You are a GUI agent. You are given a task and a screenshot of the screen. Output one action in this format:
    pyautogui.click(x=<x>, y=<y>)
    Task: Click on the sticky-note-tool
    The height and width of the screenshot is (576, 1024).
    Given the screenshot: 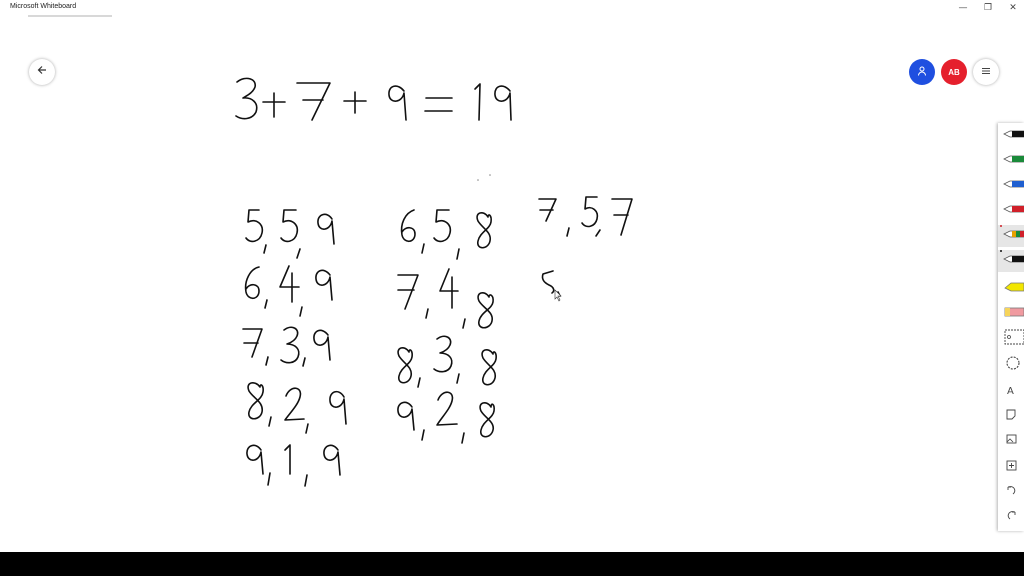 What is the action you would take?
    pyautogui.click(x=1011, y=416)
    